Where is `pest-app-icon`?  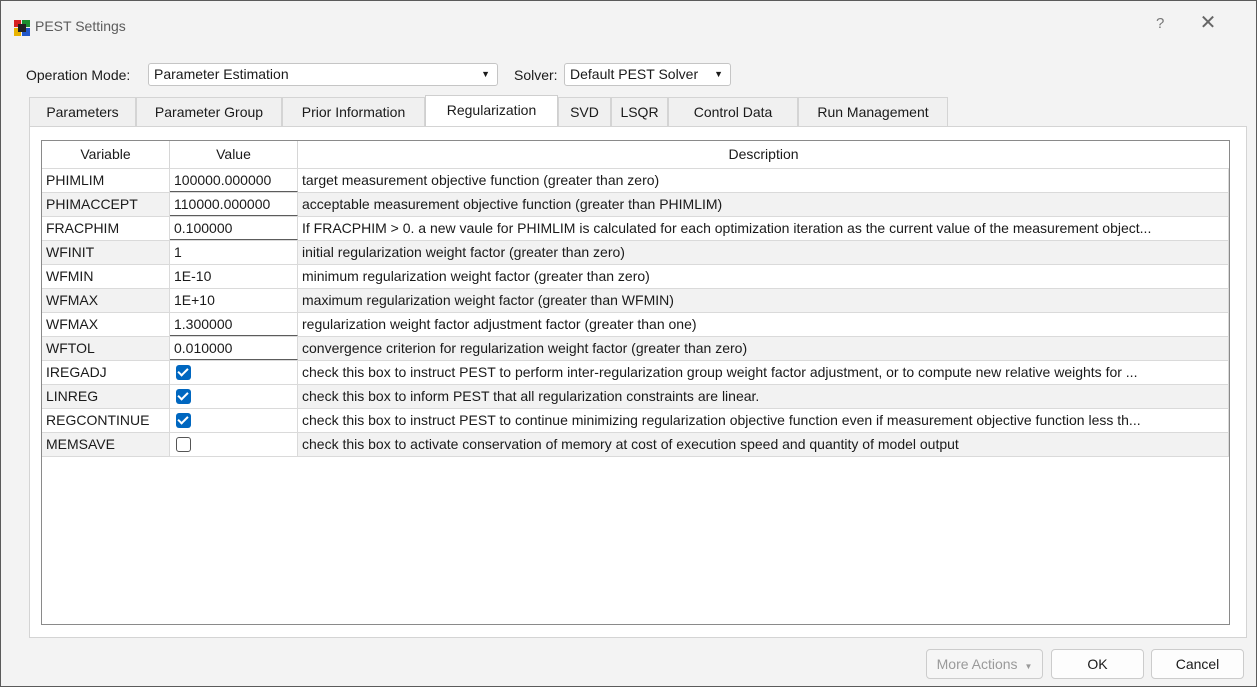
pest-app-icon is located at coordinates (22, 28).